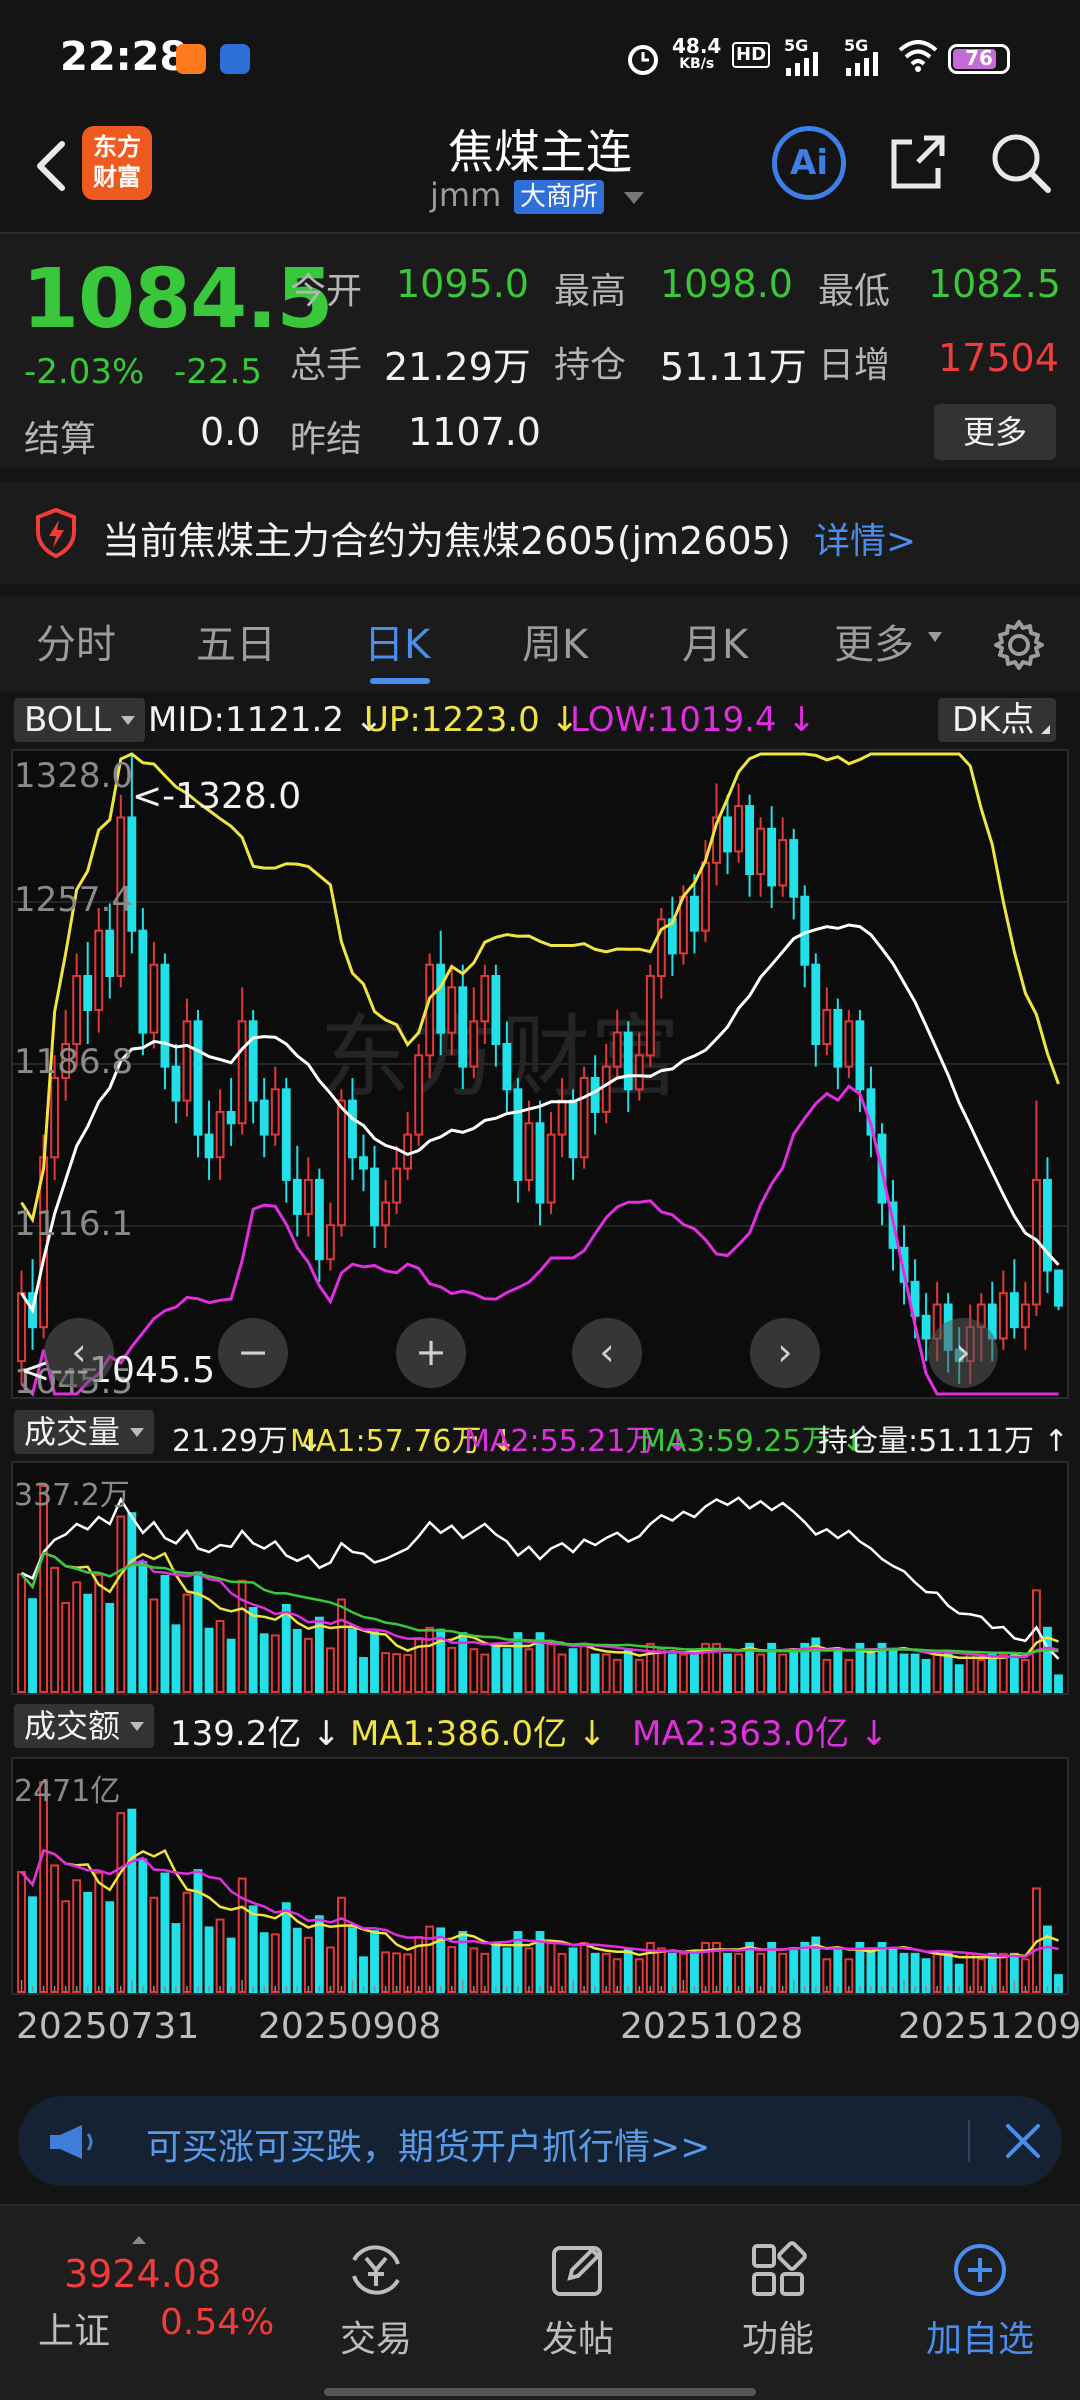  Describe the element at coordinates (457, 367) in the screenshot. I see `volume-value: 21.29万` at that location.